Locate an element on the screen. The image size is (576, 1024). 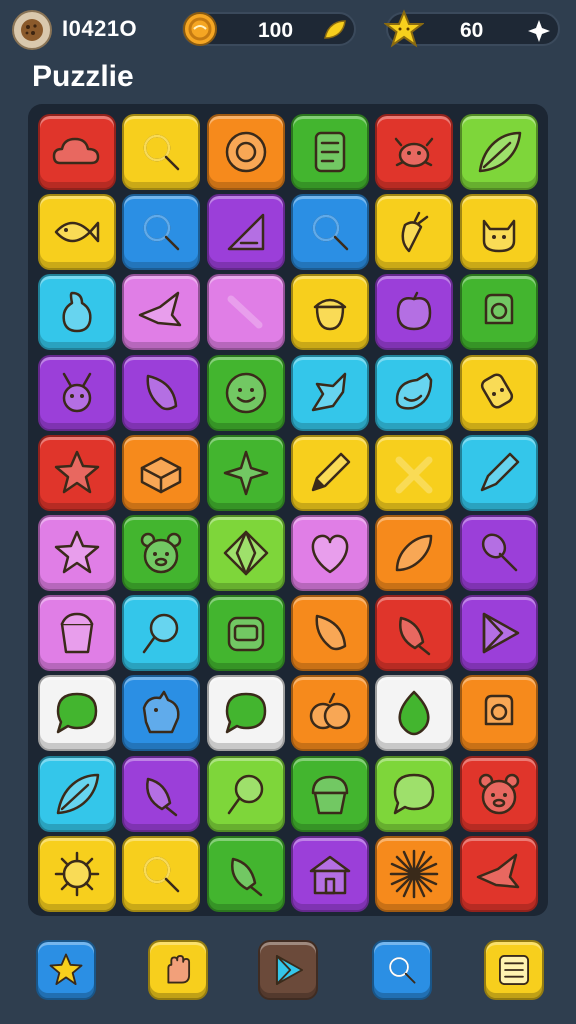
tile-r2-c4 is located at coordinates (329, 232).